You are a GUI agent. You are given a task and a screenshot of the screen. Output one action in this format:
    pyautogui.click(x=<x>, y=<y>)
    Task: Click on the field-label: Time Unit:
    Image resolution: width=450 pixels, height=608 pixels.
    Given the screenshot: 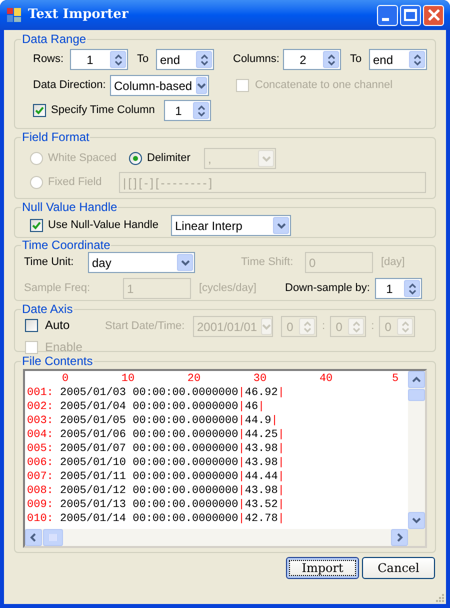 What is the action you would take?
    pyautogui.click(x=49, y=262)
    